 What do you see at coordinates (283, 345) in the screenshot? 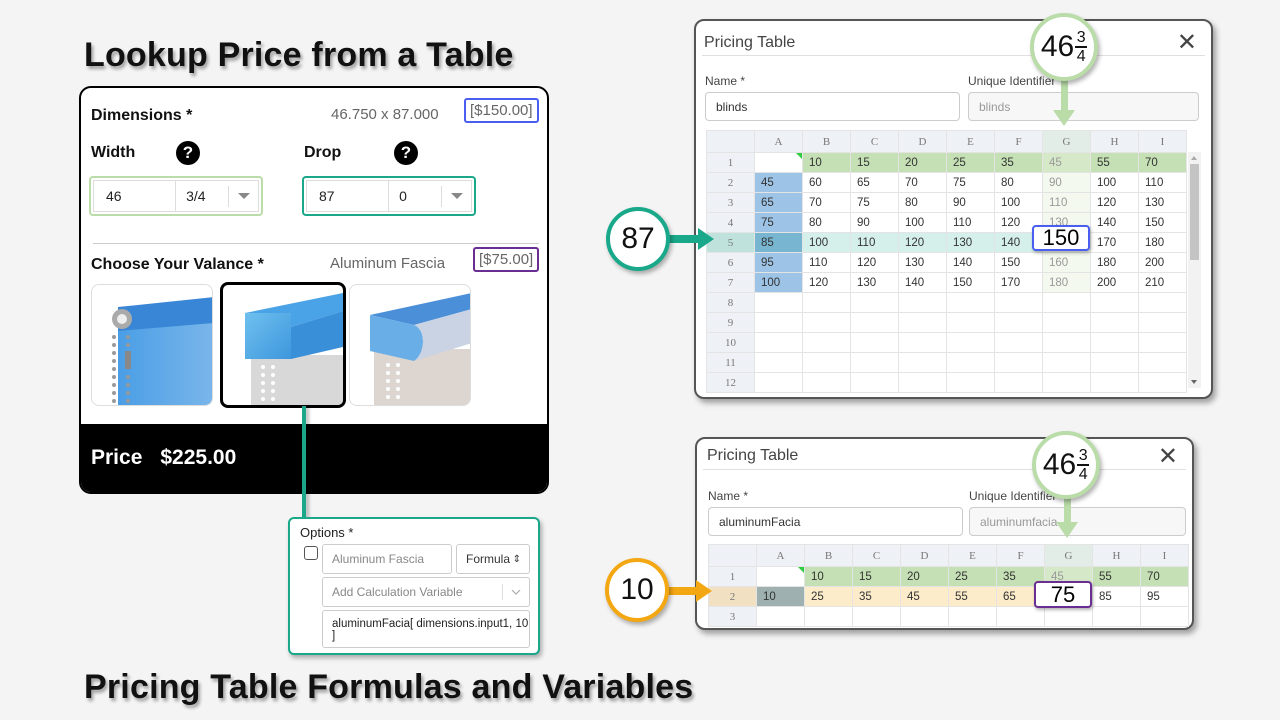
I see `valance-option-aluminum-fascia` at bounding box center [283, 345].